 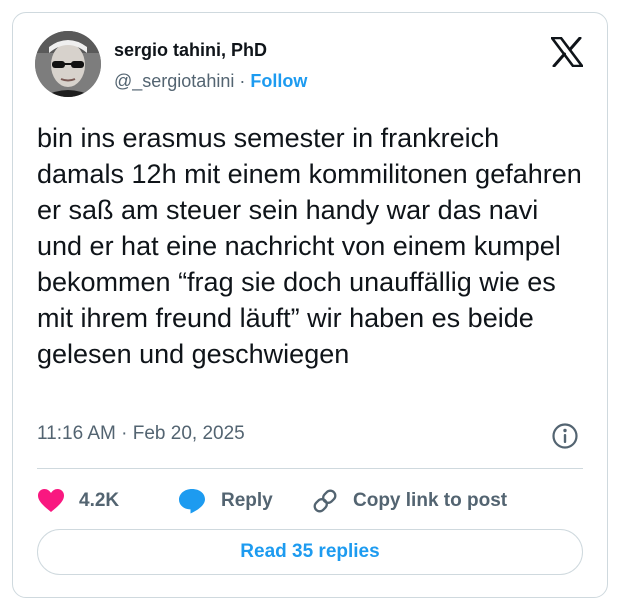 What do you see at coordinates (51, 500) in the screenshot?
I see `heart-icon` at bounding box center [51, 500].